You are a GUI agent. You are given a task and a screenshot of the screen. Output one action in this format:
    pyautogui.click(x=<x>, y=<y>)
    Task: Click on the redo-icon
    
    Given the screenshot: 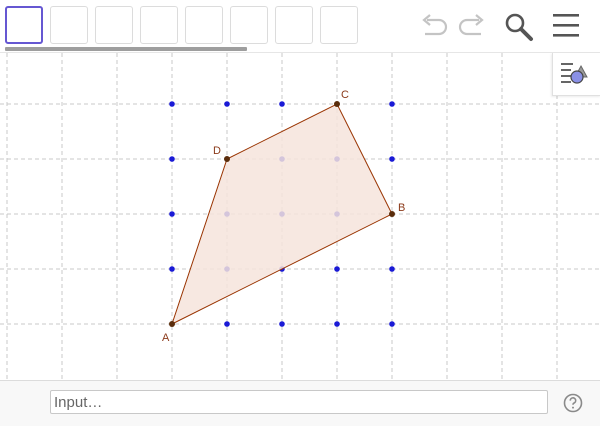 What is the action you would take?
    pyautogui.click(x=471, y=26)
    